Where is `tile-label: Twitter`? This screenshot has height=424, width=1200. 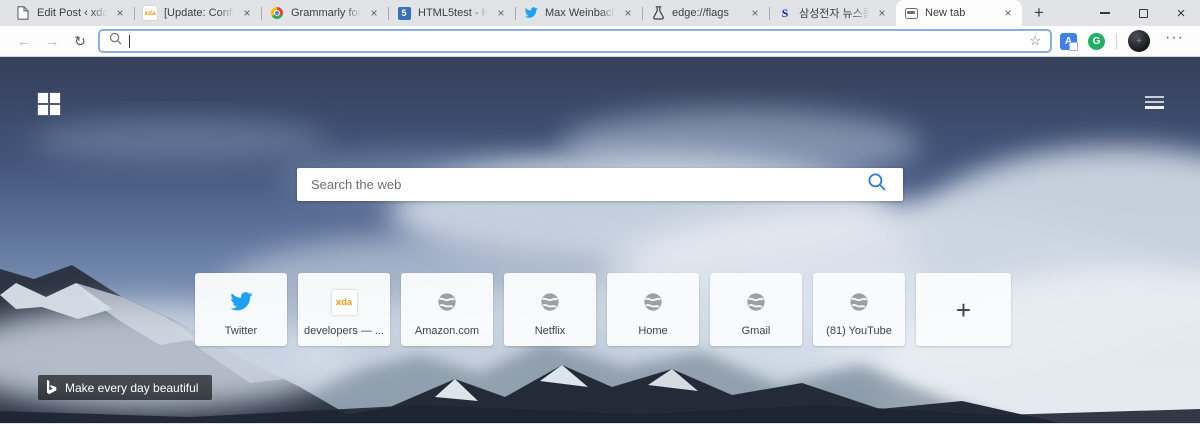 tile-label: Twitter is located at coordinates (241, 331).